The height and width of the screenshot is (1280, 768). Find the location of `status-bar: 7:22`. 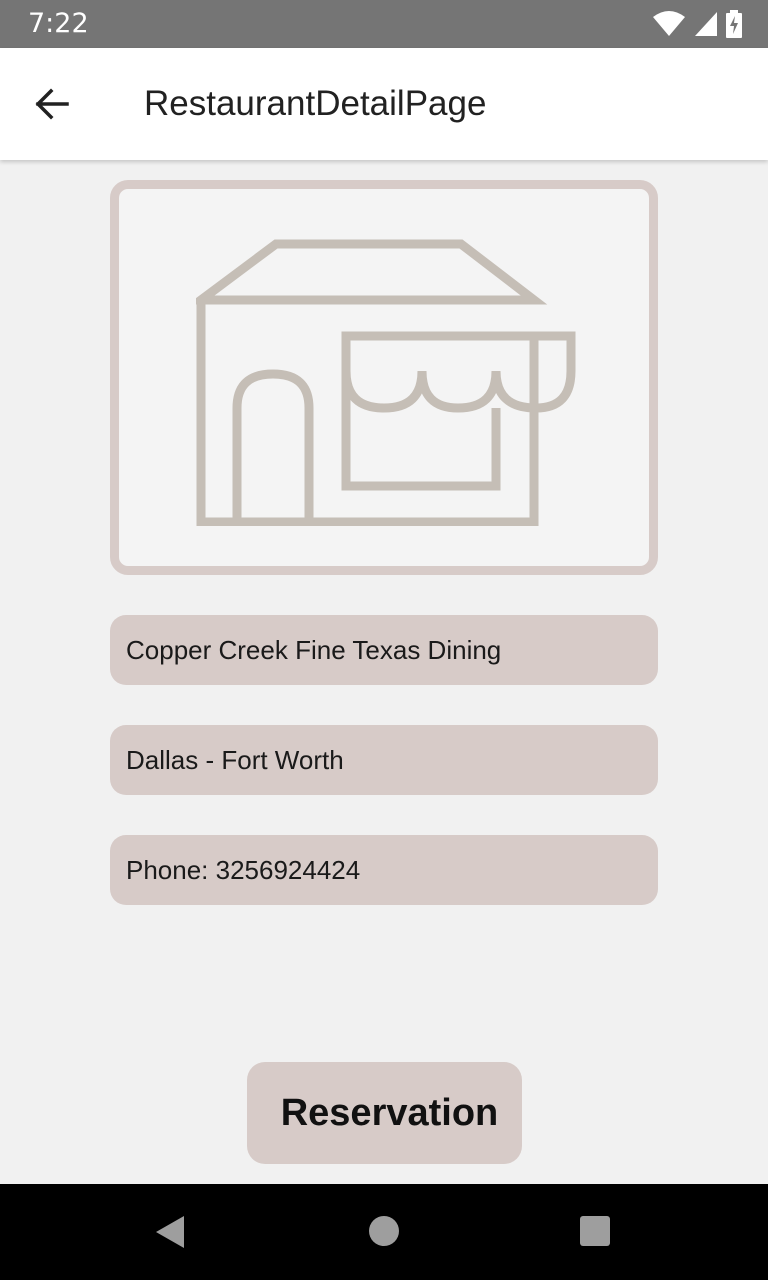

status-bar: 7:22 is located at coordinates (384, 24).